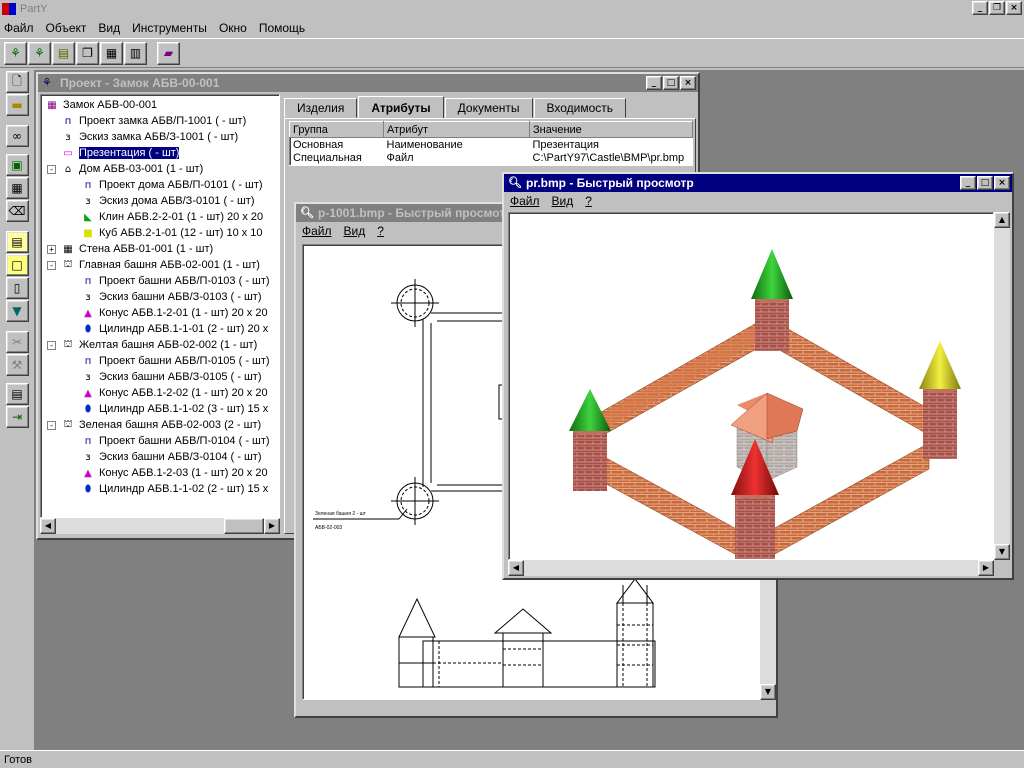 This screenshot has height=768, width=1024. What do you see at coordinates (1002, 386) in the screenshot?
I see `preview-vscroll: ▲ ▼` at bounding box center [1002, 386].